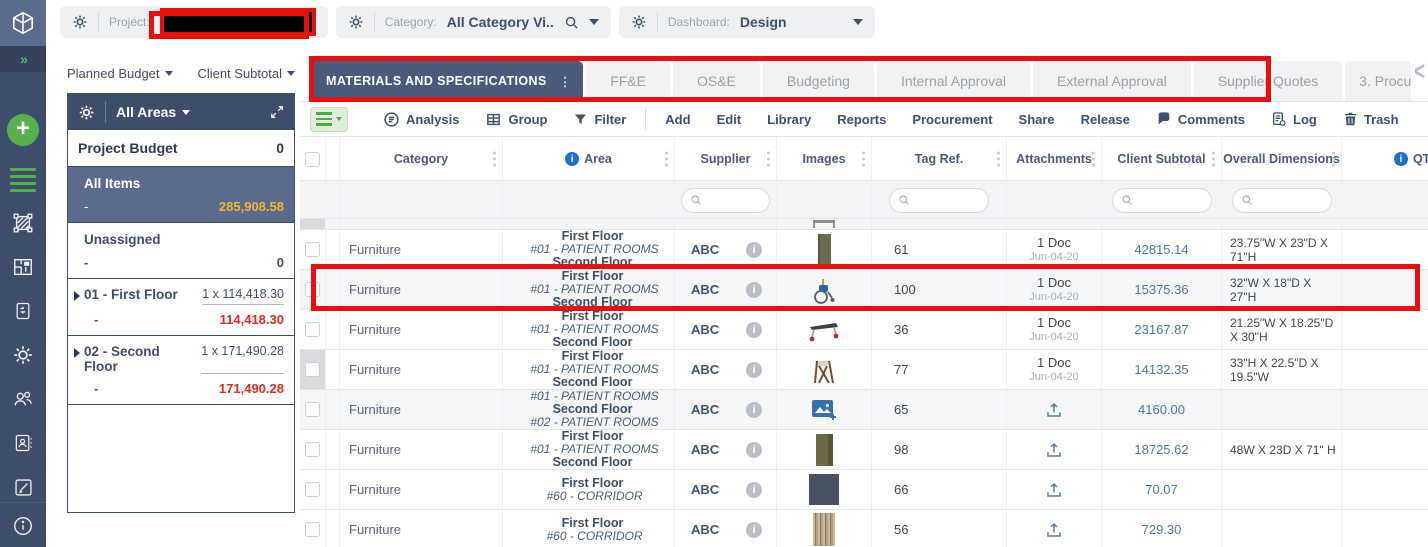 The width and height of the screenshot is (1428, 547). Describe the element at coordinates (824, 449) in the screenshot. I see `product-image-wardrobe` at that location.